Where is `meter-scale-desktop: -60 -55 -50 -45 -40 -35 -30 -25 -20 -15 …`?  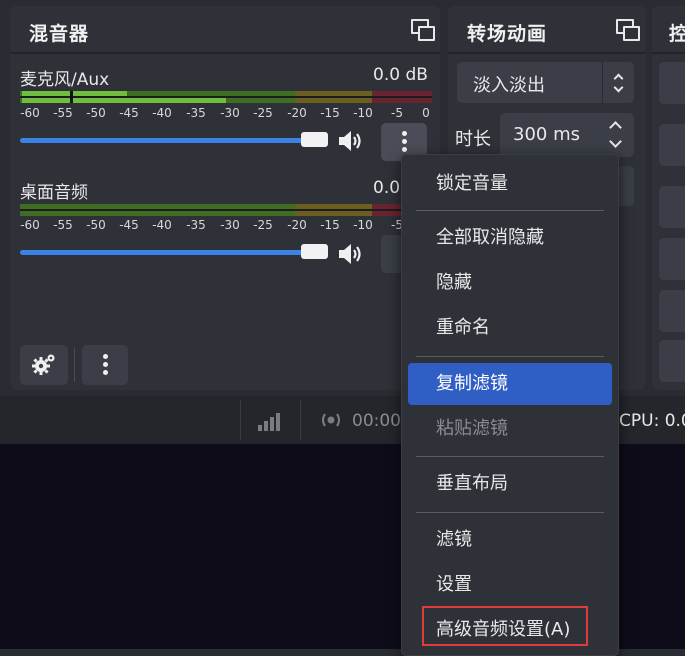 meter-scale-desktop: -60 -55 -50 -45 -40 -35 -30 -25 -20 -15 … is located at coordinates (226, 225).